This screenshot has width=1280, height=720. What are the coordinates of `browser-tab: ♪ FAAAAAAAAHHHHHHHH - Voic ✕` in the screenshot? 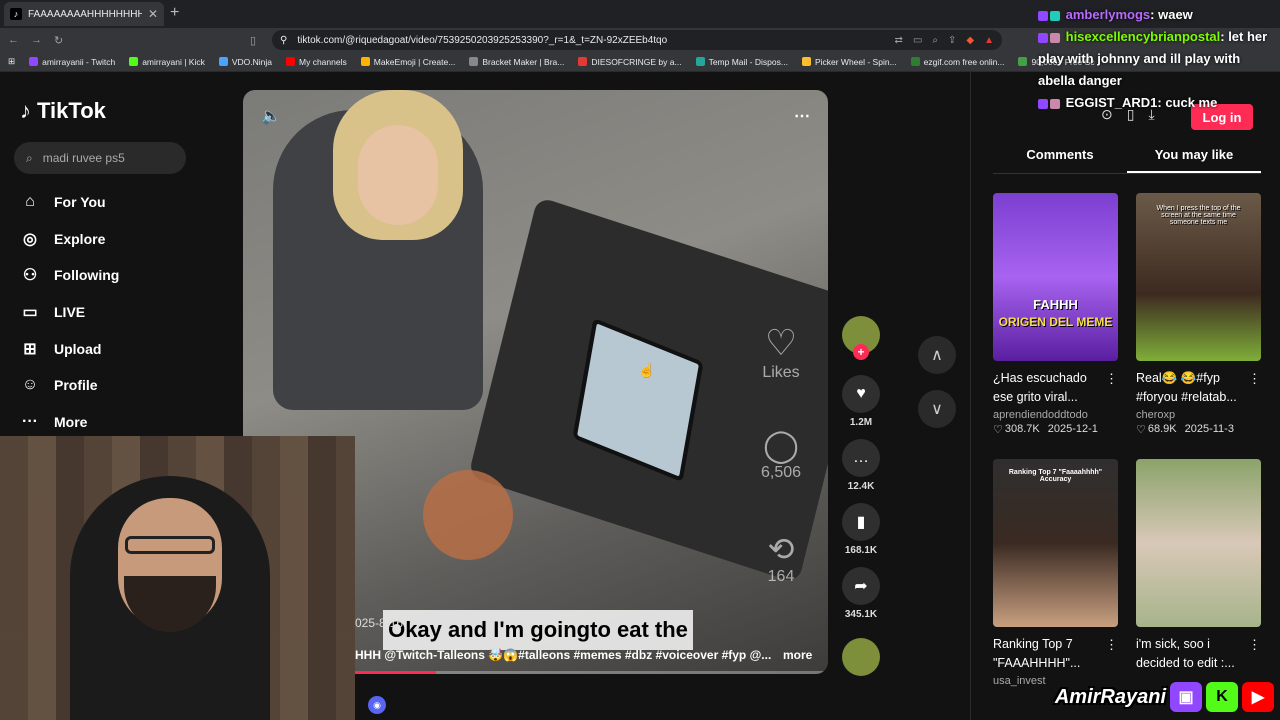 It's located at (84, 14).